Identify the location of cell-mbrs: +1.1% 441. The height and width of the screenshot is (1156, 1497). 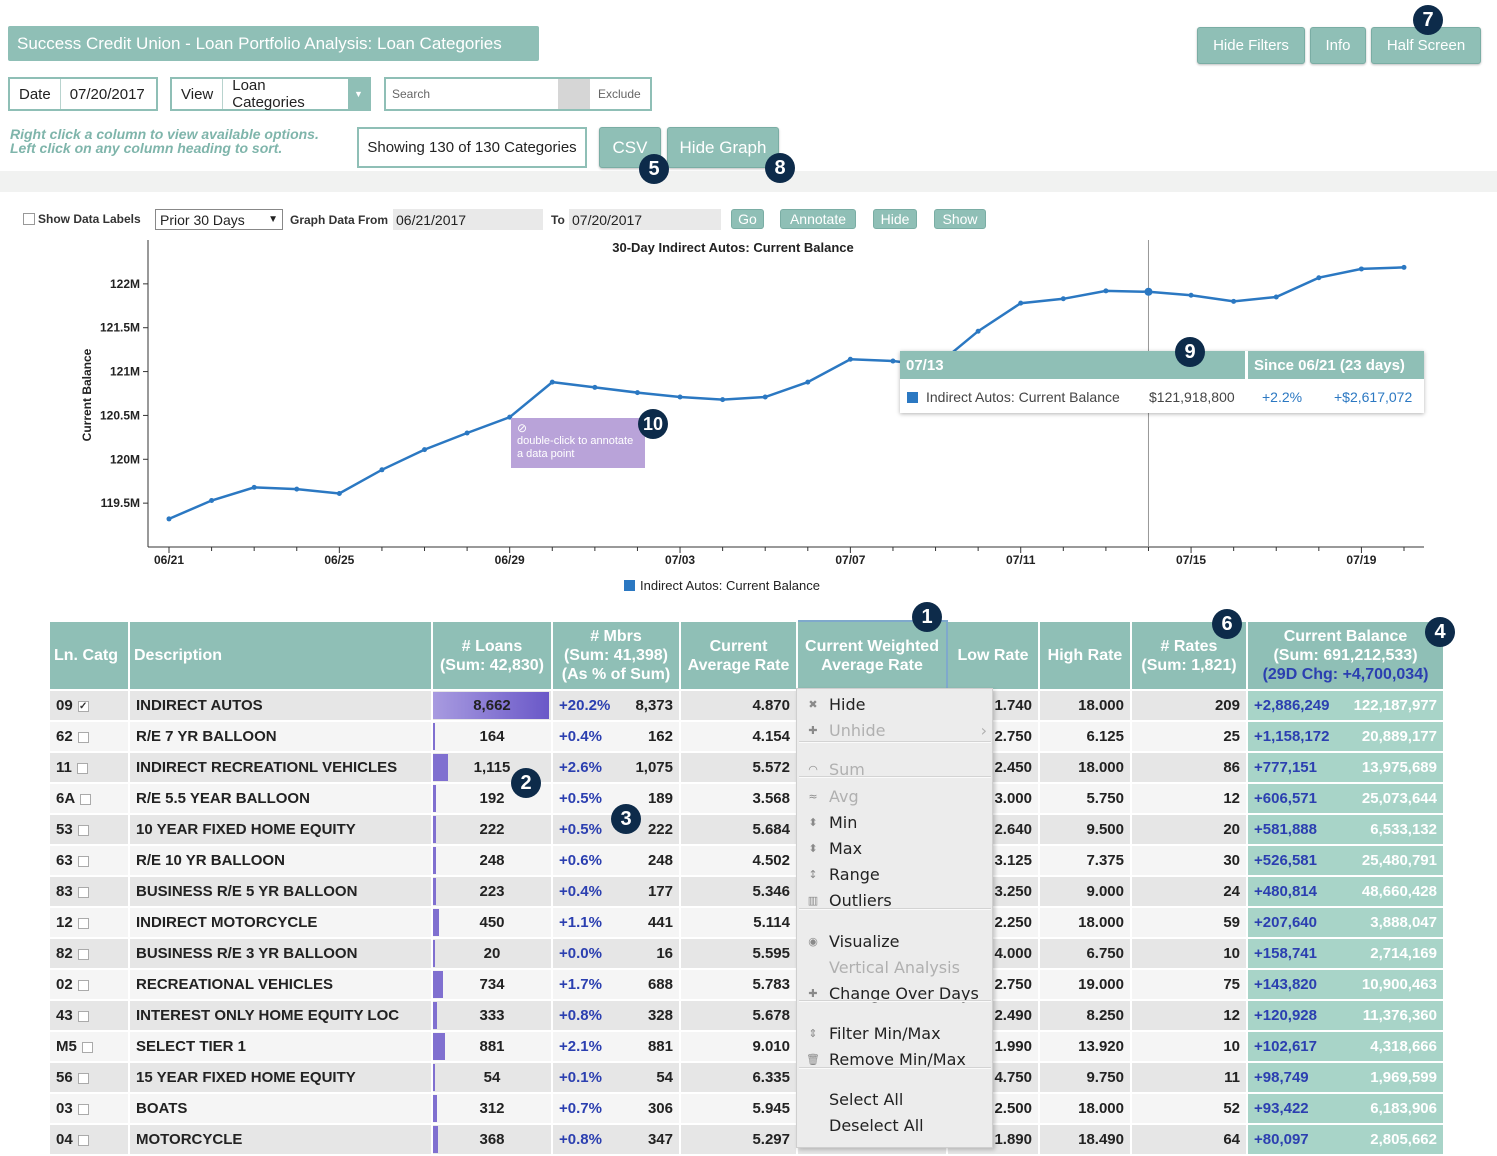
(616, 922).